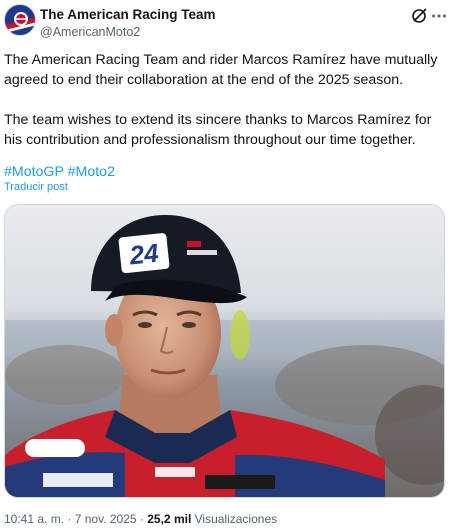 Image resolution: width=450 pixels, height=528 pixels. What do you see at coordinates (91, 172) in the screenshot?
I see `hashtag-link: #Moto2` at bounding box center [91, 172].